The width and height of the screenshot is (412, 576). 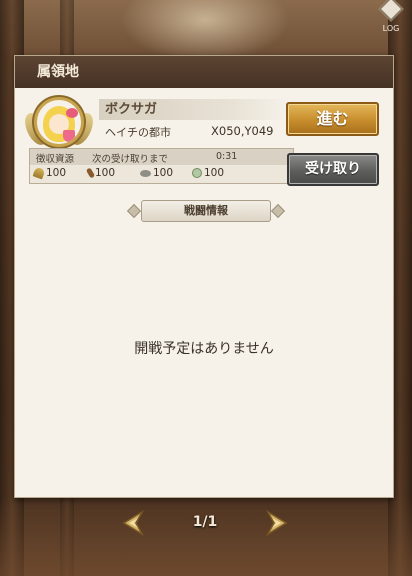 I want to click on wheat-icon, so click(x=39, y=173).